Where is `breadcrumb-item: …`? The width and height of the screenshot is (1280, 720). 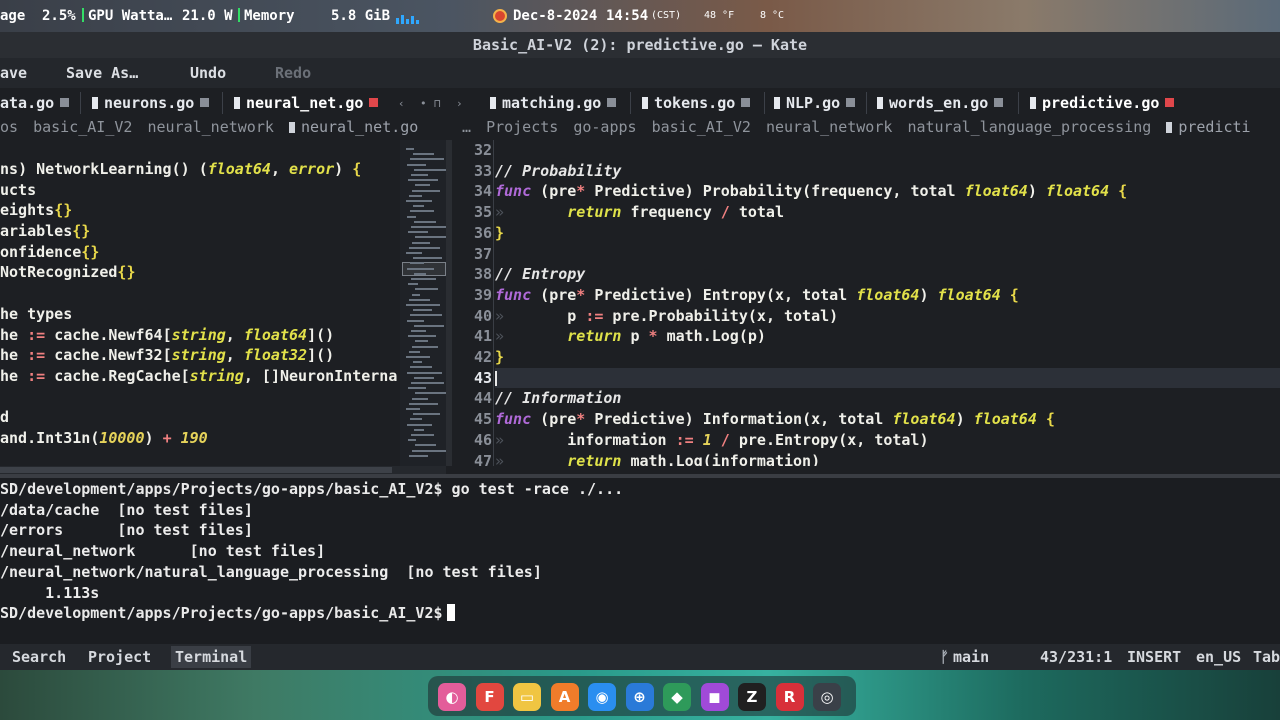 breadcrumb-item: … is located at coordinates (466, 127).